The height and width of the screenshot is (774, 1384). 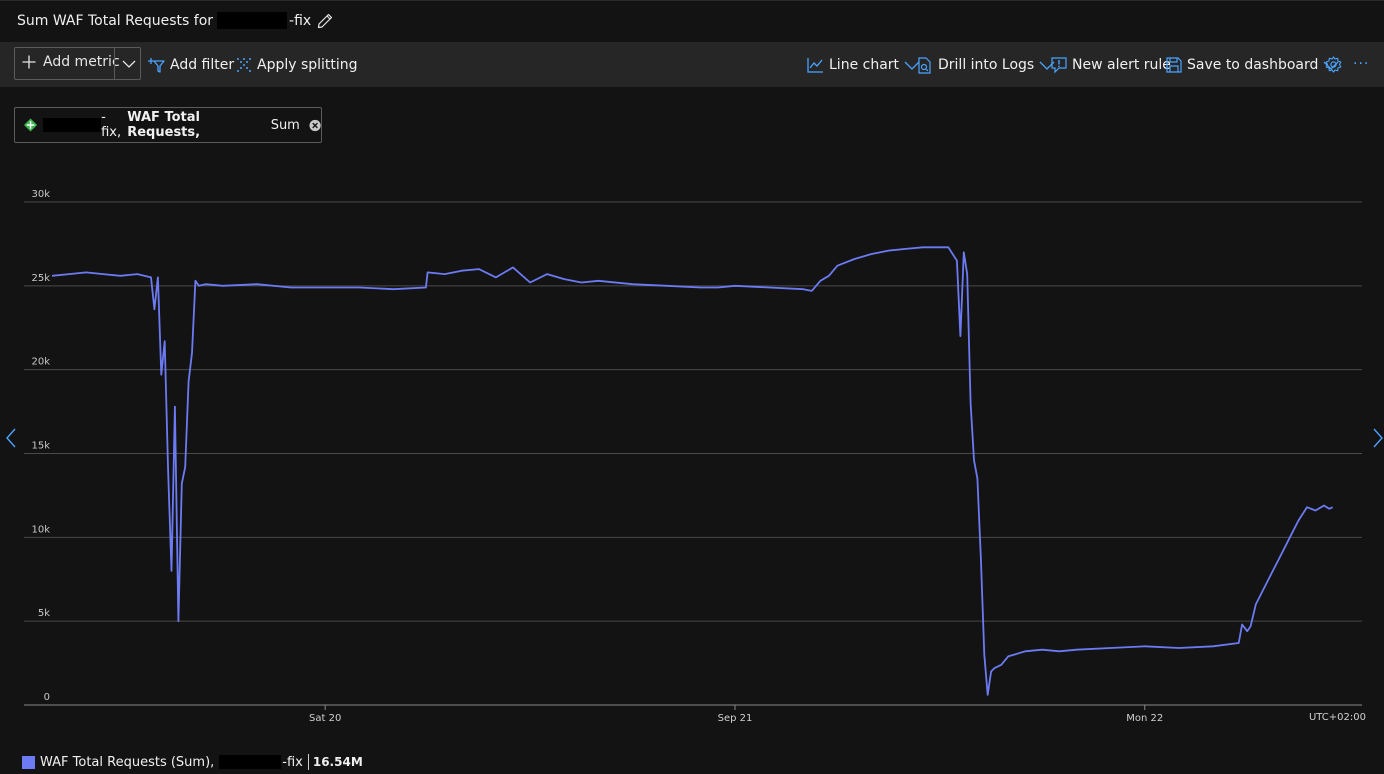 I want to click on y-tick-label: 20k, so click(x=40, y=362).